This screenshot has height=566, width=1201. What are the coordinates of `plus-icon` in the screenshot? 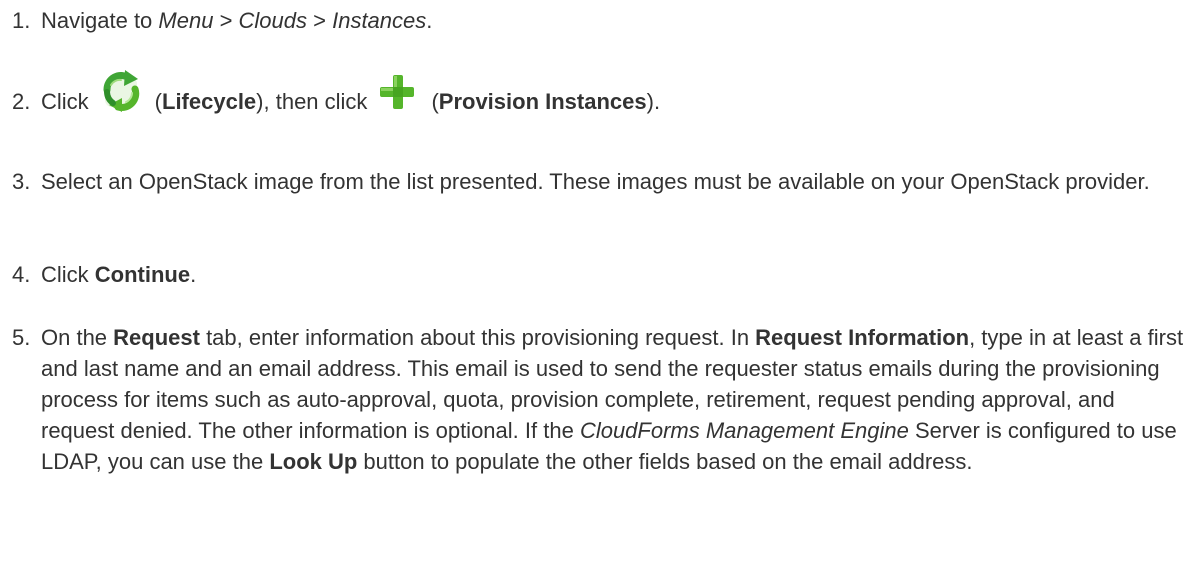 It's located at (397, 92).